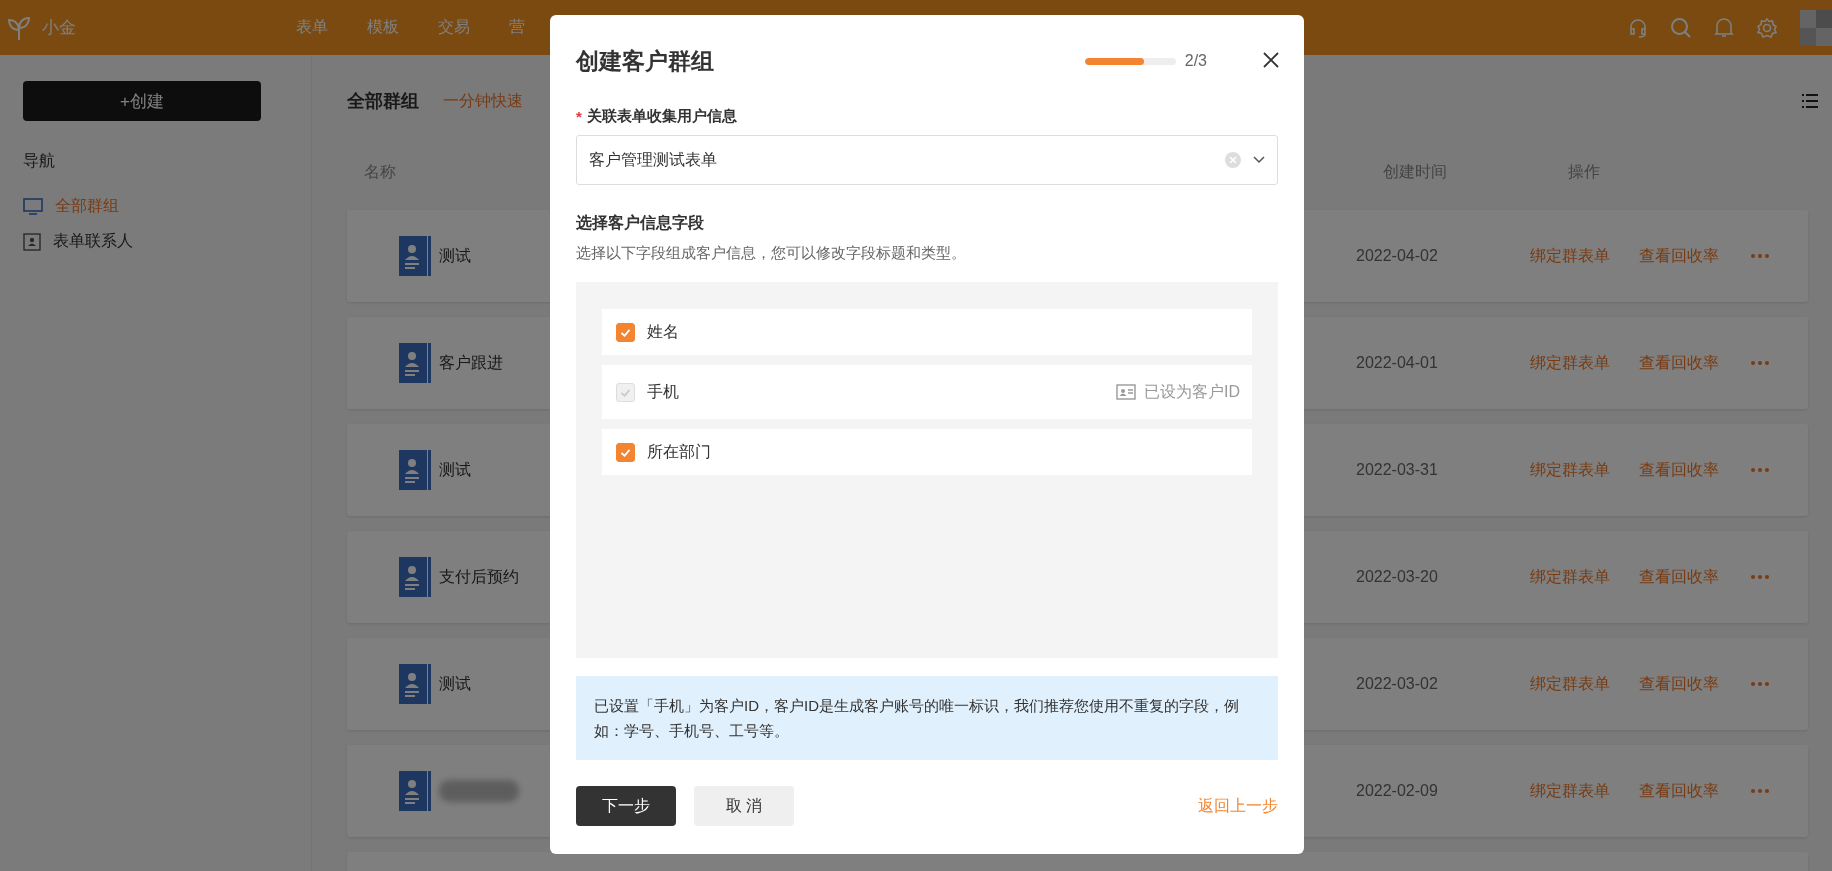 This screenshot has width=1832, height=871. What do you see at coordinates (1195, 61) in the screenshot?
I see `step-counter: 2/3` at bounding box center [1195, 61].